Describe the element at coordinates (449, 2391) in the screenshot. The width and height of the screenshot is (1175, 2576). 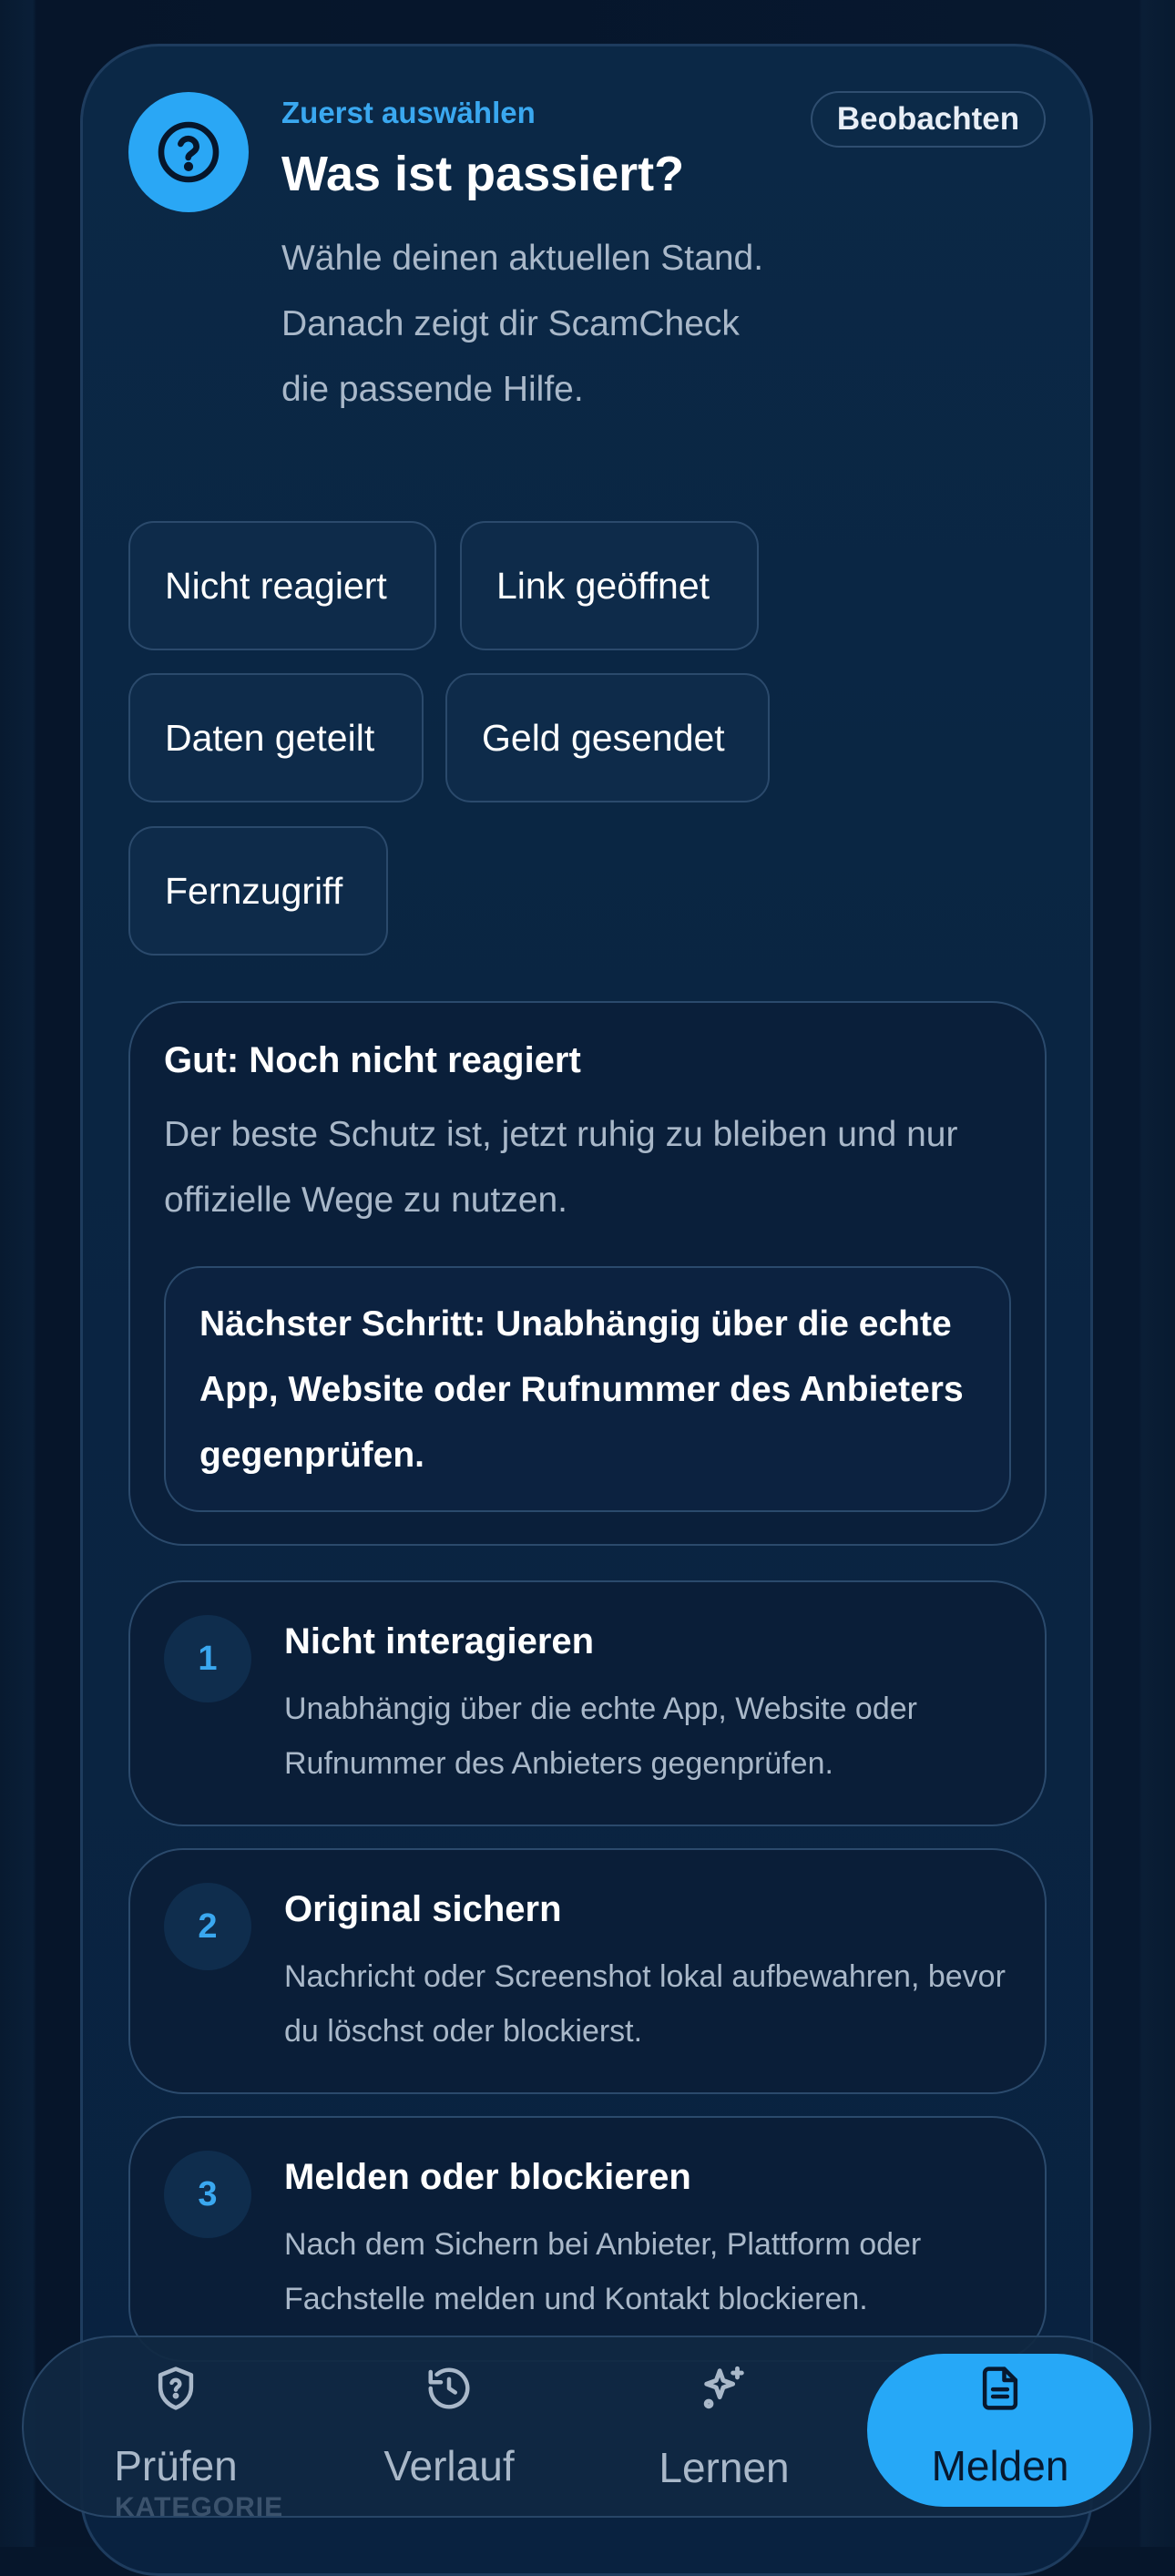
I see `history-icon` at that location.